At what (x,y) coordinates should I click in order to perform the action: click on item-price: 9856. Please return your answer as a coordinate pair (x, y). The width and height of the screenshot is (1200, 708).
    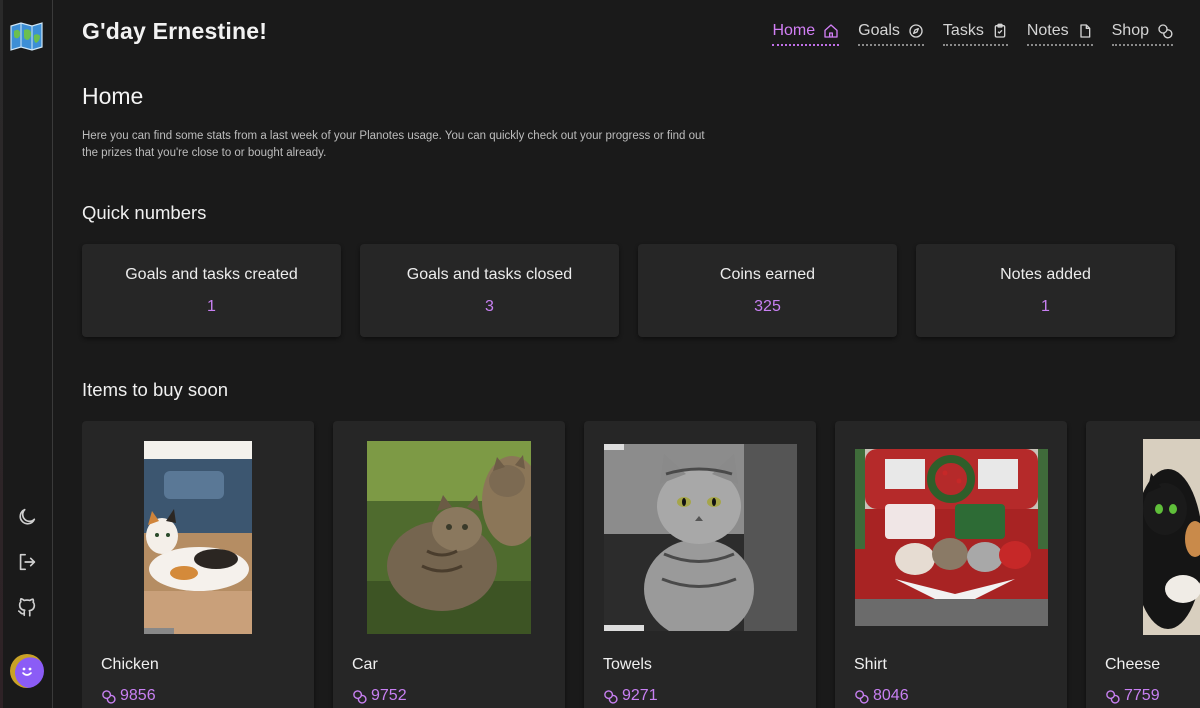
    Looking at the image, I should click on (128, 696).